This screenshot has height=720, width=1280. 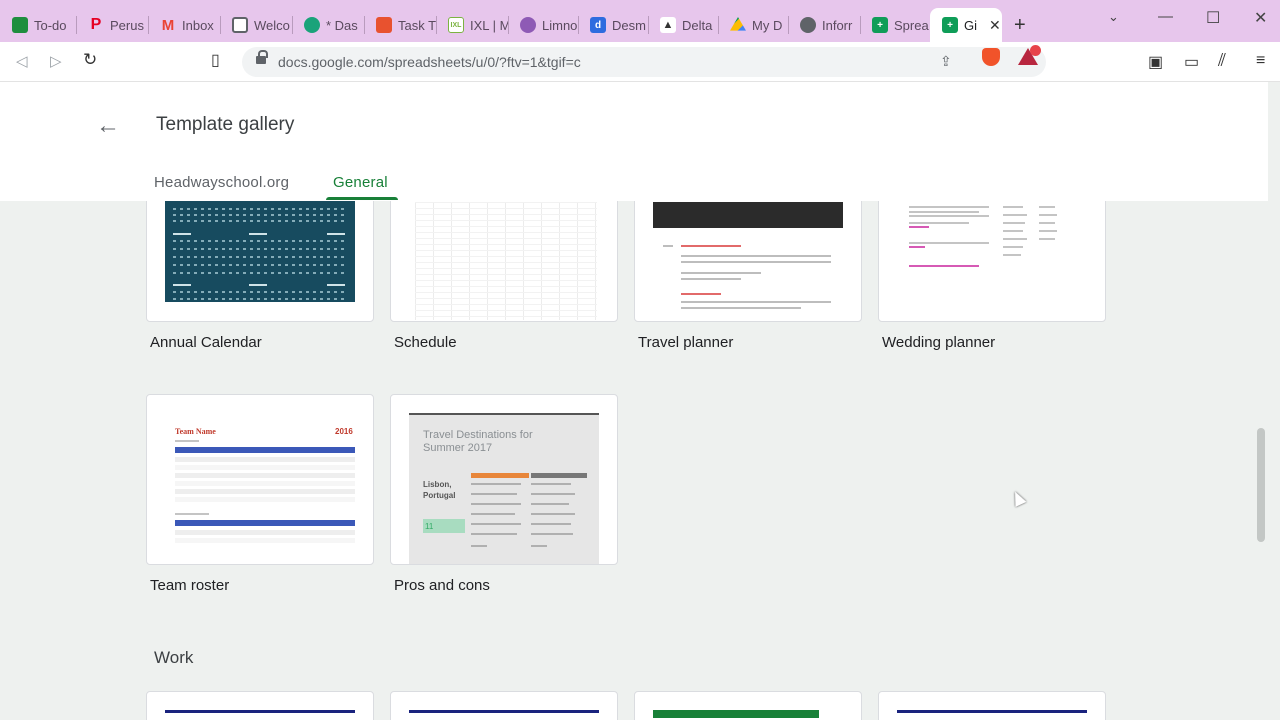 I want to click on browser-tab: d Desm, so click(x=613, y=25).